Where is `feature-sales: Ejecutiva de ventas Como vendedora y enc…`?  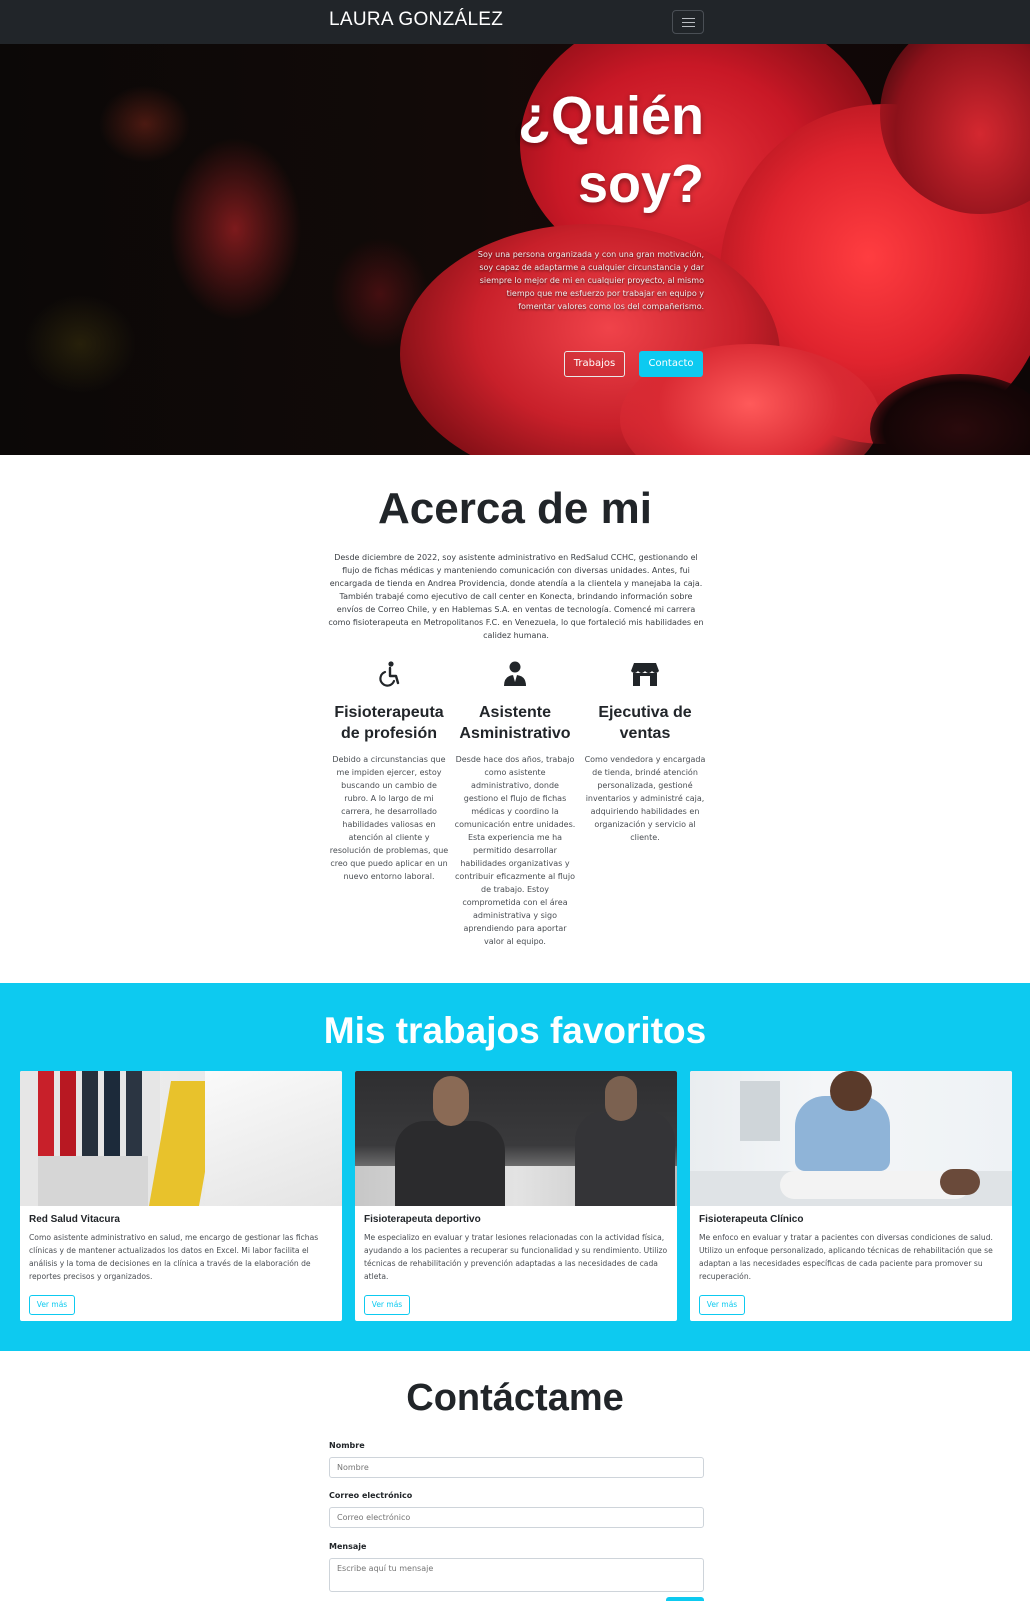 feature-sales: Ejecutiva de ventas Como vendedora y enc… is located at coordinates (645, 752).